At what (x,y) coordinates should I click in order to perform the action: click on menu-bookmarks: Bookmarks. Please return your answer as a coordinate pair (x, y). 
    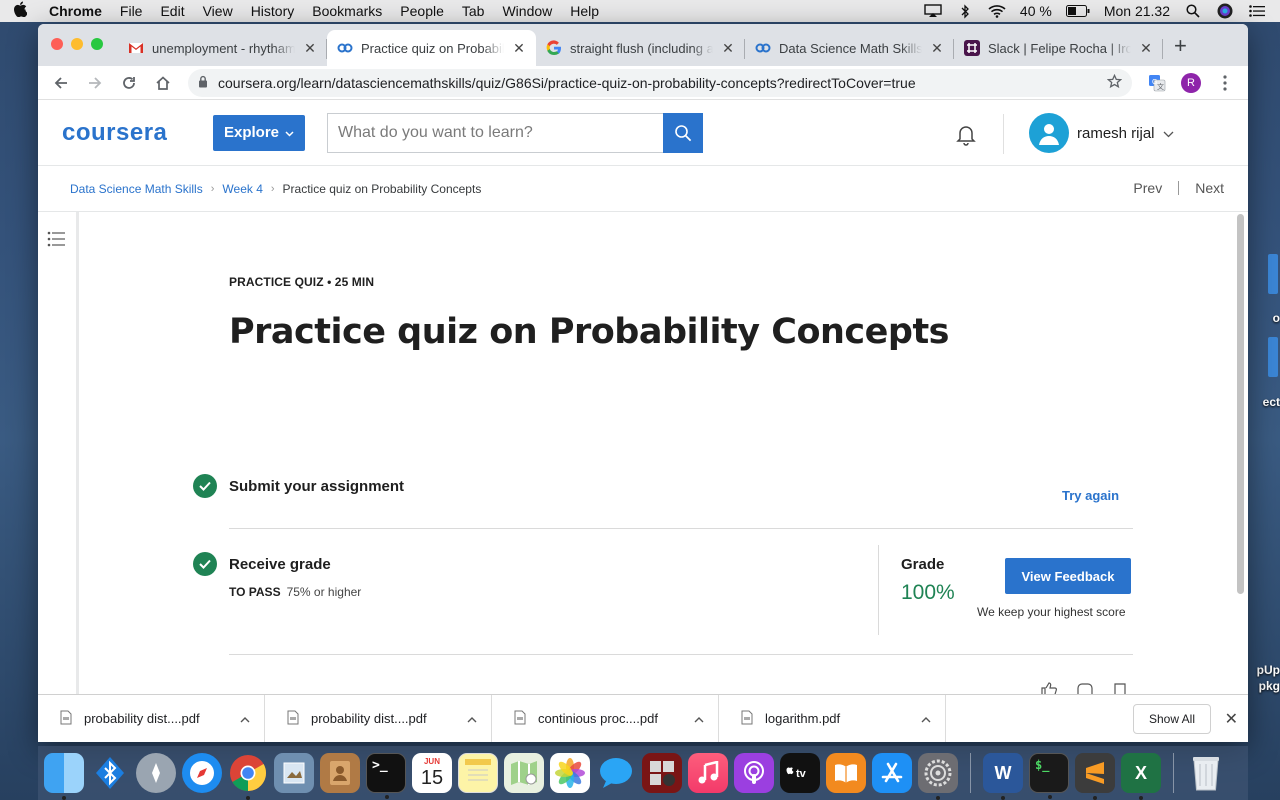
    Looking at the image, I should click on (347, 11).